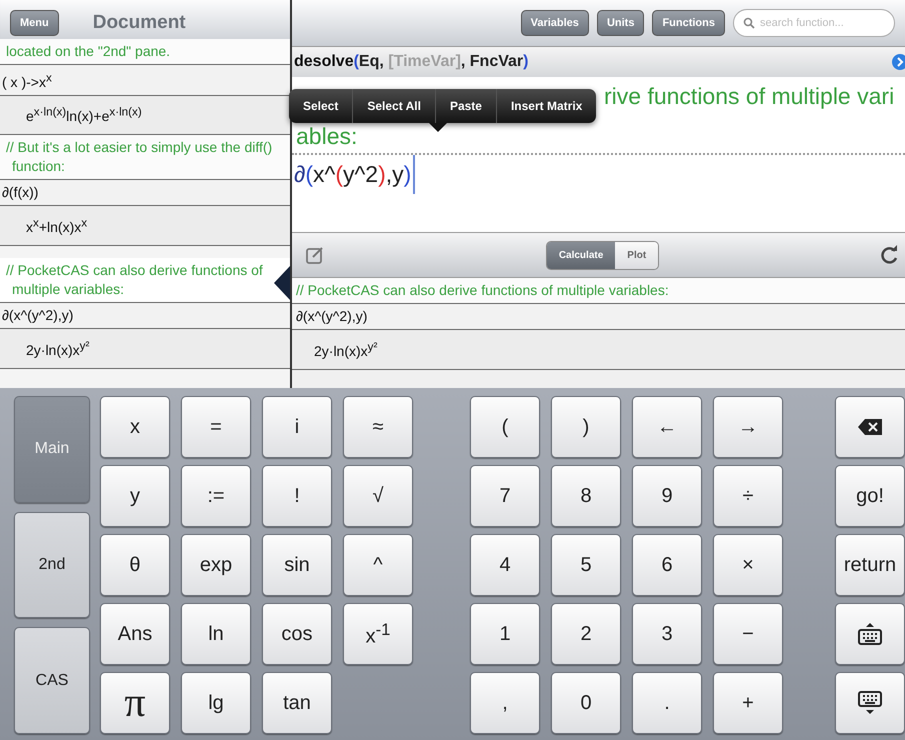  Describe the element at coordinates (505, 565) in the screenshot. I see `number-key: 4` at that location.